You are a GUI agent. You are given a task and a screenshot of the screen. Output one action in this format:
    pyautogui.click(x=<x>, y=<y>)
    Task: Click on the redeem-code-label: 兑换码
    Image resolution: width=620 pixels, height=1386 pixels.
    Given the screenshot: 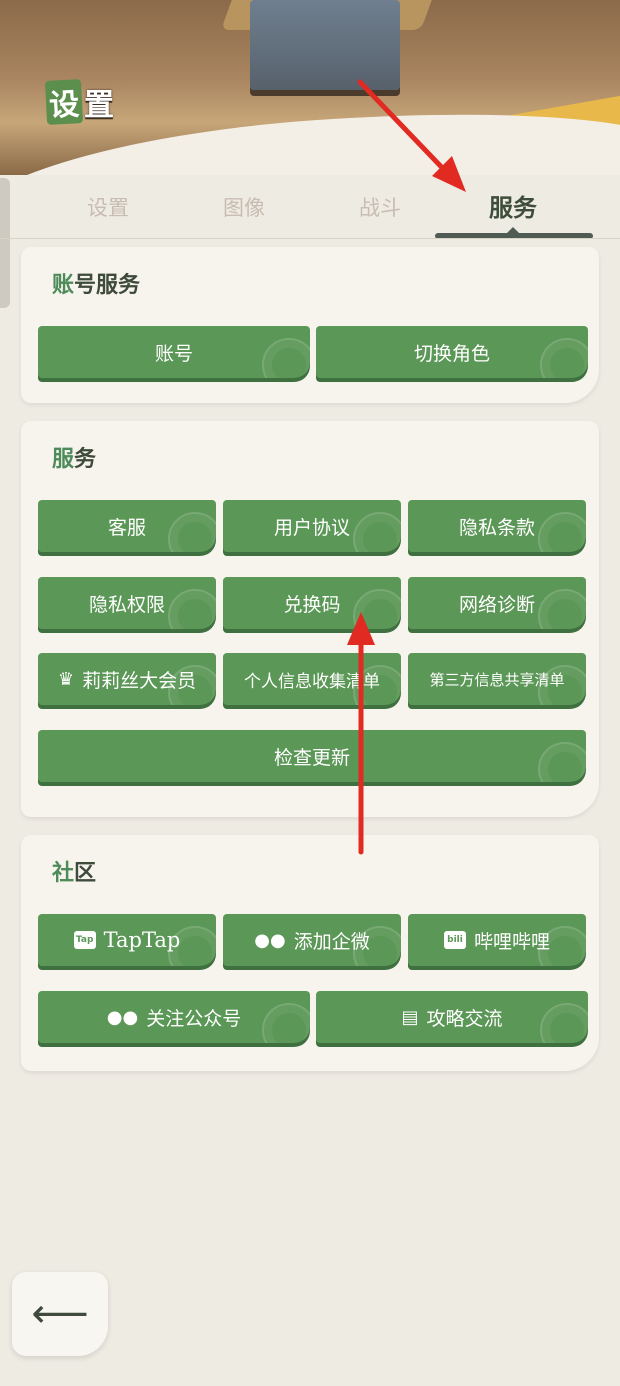 What is the action you would take?
    pyautogui.click(x=312, y=604)
    